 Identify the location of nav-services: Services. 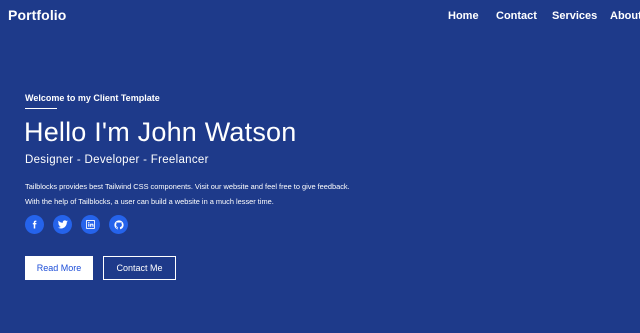
(574, 16).